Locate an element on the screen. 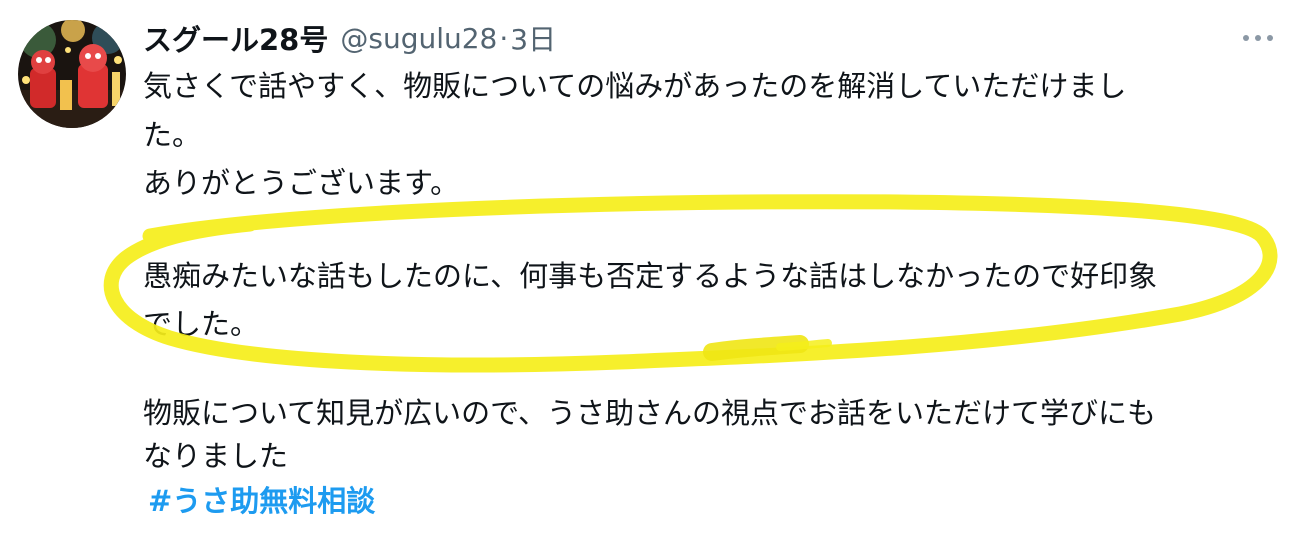 This screenshot has height=533, width=1292. hashtag-link: #うさ助無料相談 is located at coordinates (261, 501).